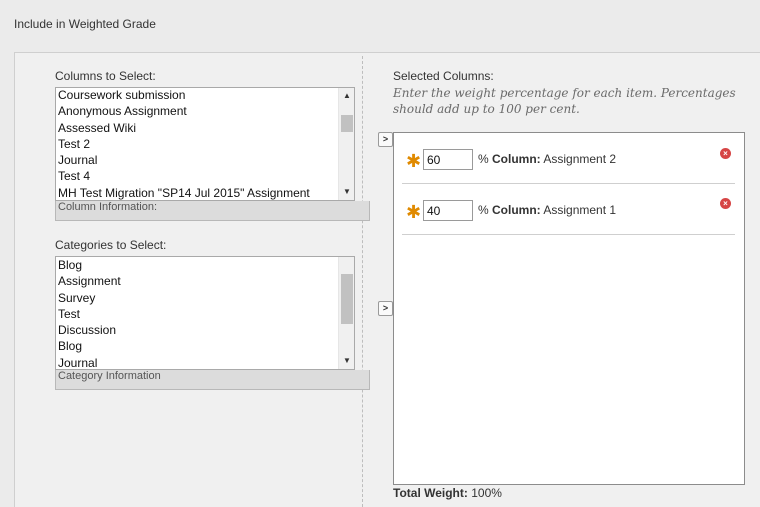 Image resolution: width=760 pixels, height=507 pixels. I want to click on list-item: Anonymous Assignment, so click(197, 111).